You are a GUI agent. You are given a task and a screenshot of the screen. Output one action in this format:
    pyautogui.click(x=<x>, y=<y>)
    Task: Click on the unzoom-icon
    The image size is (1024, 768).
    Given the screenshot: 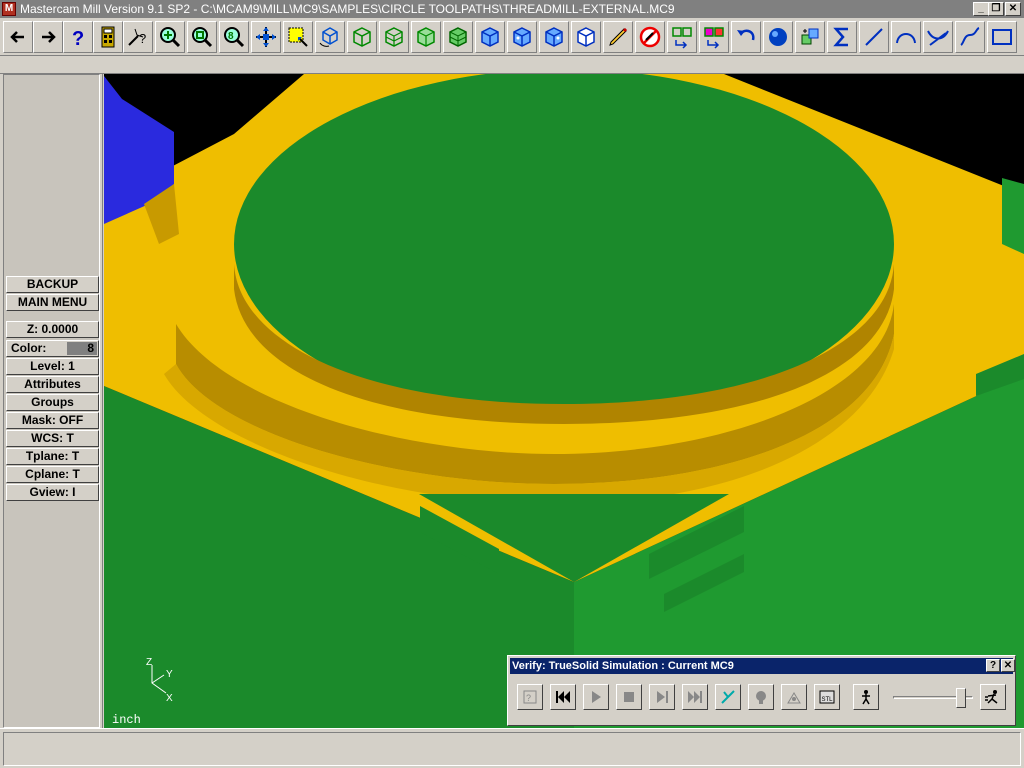 What is the action you would take?
    pyautogui.click(x=202, y=37)
    